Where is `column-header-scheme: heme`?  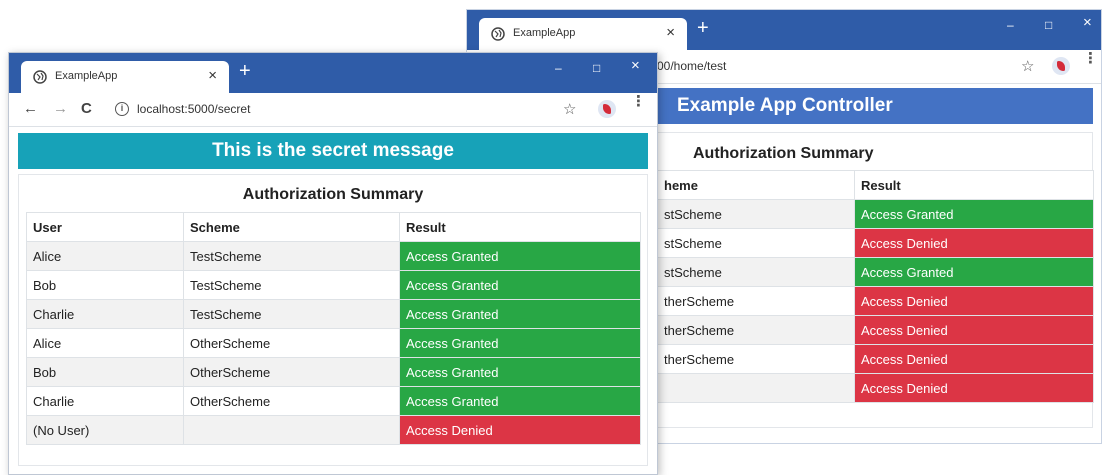 column-header-scheme: heme is located at coordinates (756, 185).